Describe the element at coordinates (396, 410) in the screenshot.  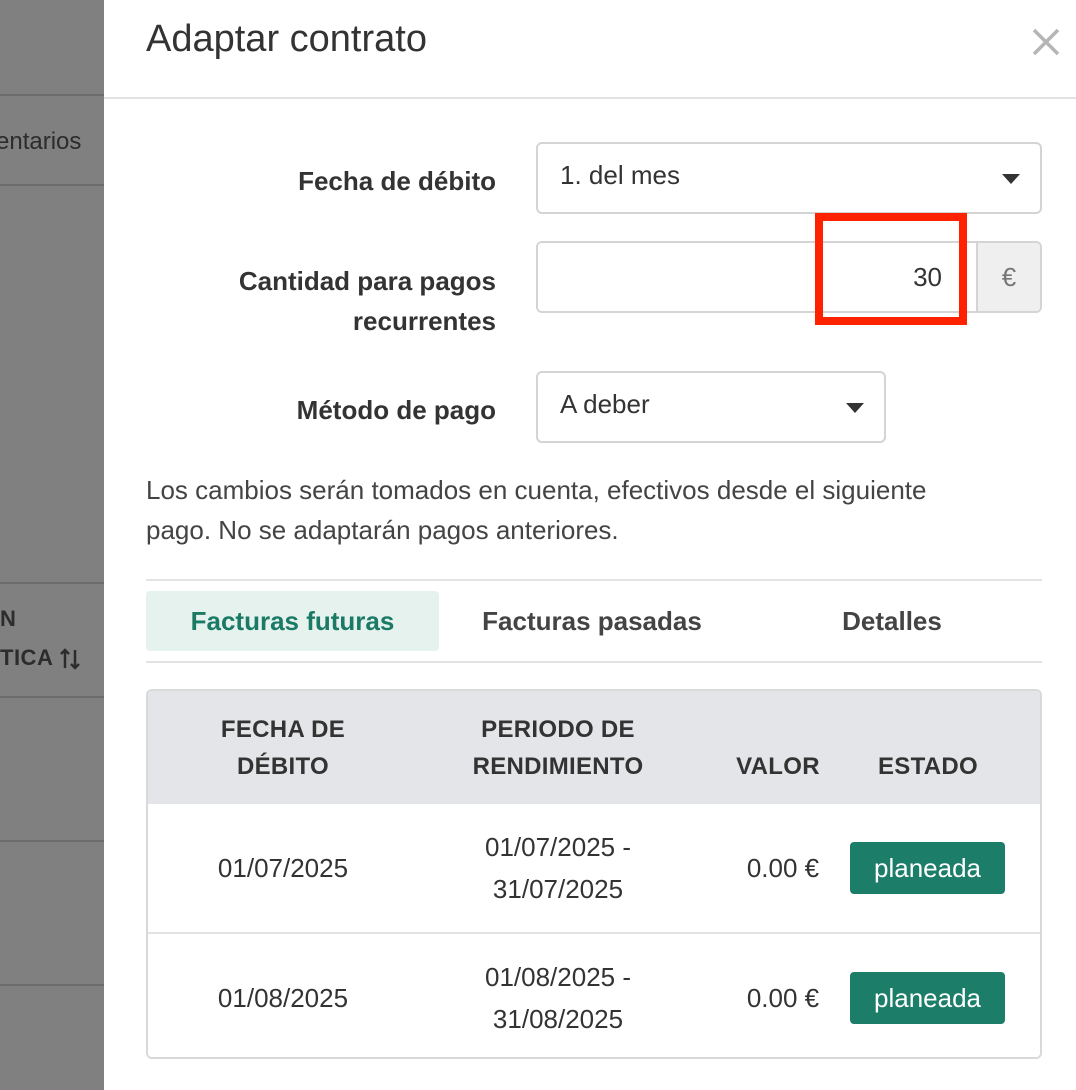
I see `payment-method-label: Método de pago` at that location.